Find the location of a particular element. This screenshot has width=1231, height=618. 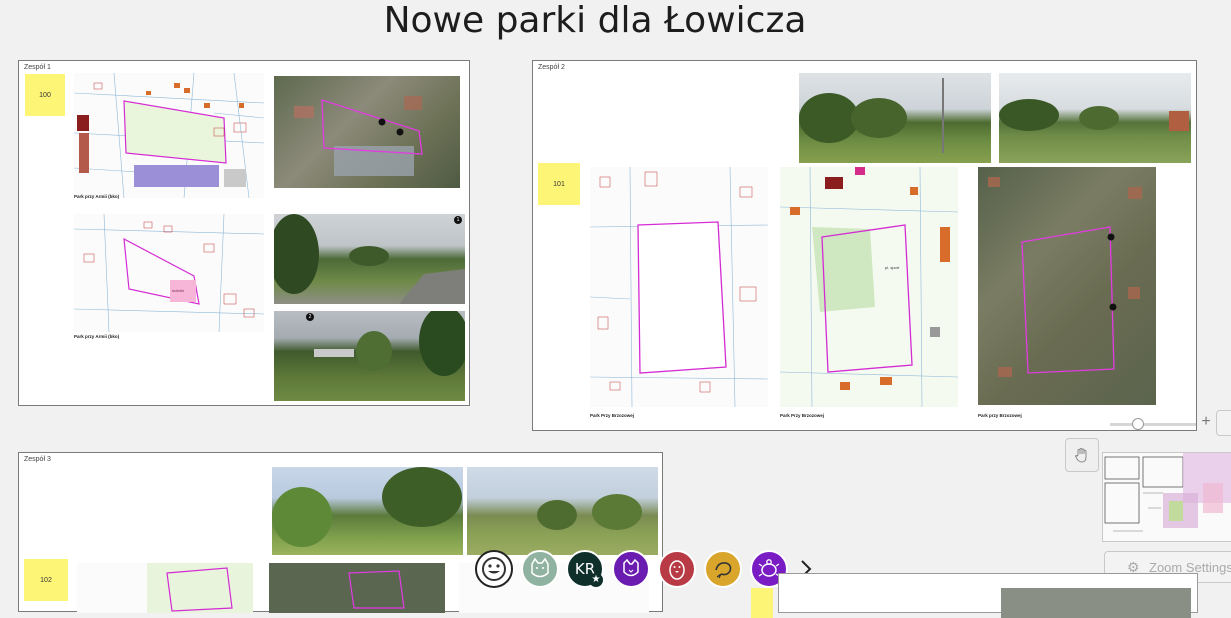

site-plan-map: ścieżki is located at coordinates (169, 273).